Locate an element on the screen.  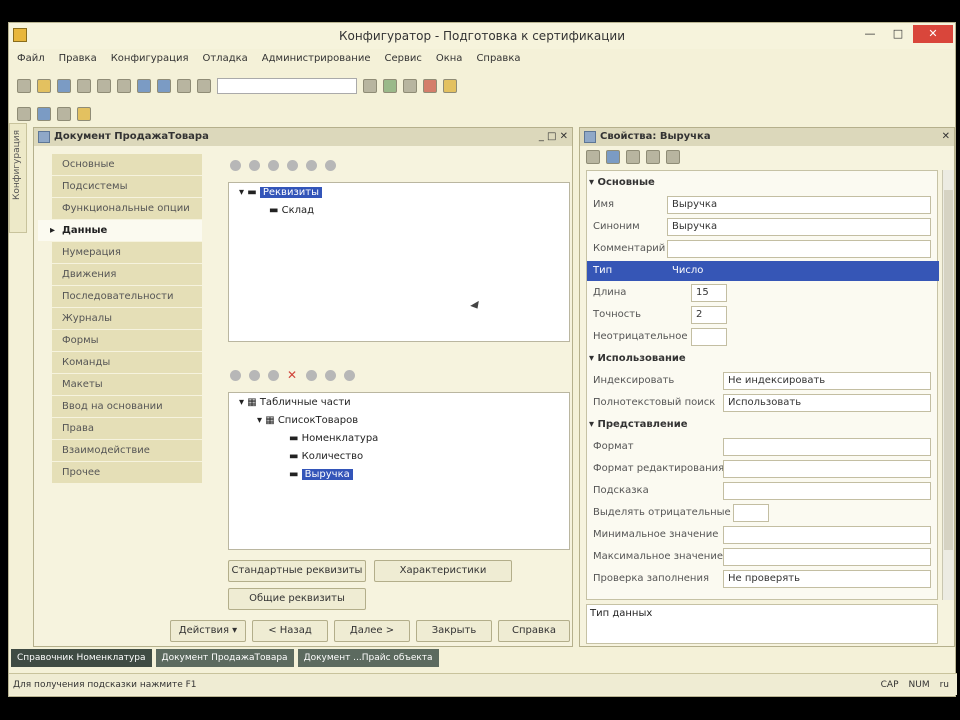
object-tab: Макеты is located at coordinates (127, 385).